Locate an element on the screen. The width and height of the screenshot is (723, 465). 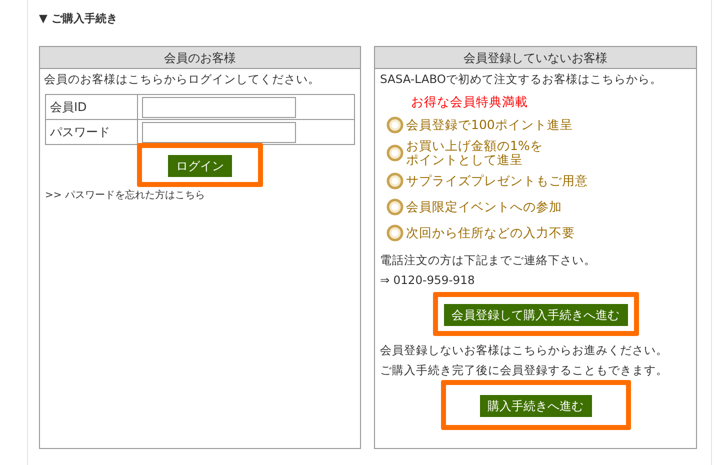
benefit-text: サプライズプレゼントもご用意 is located at coordinates (497, 181).